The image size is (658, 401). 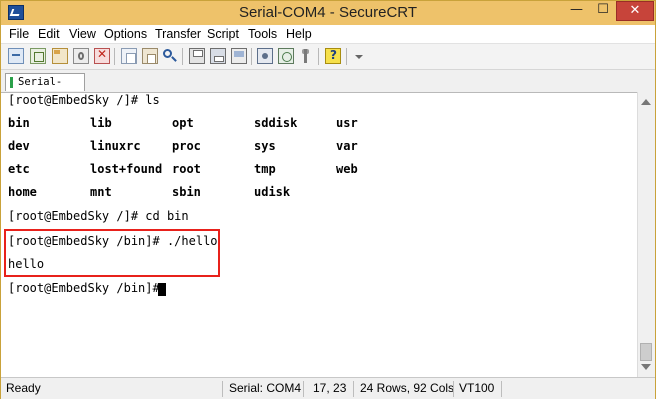 What do you see at coordinates (98, 216) in the screenshot?
I see `terminal-line: [root@EmbedSky /]# cd bin` at bounding box center [98, 216].